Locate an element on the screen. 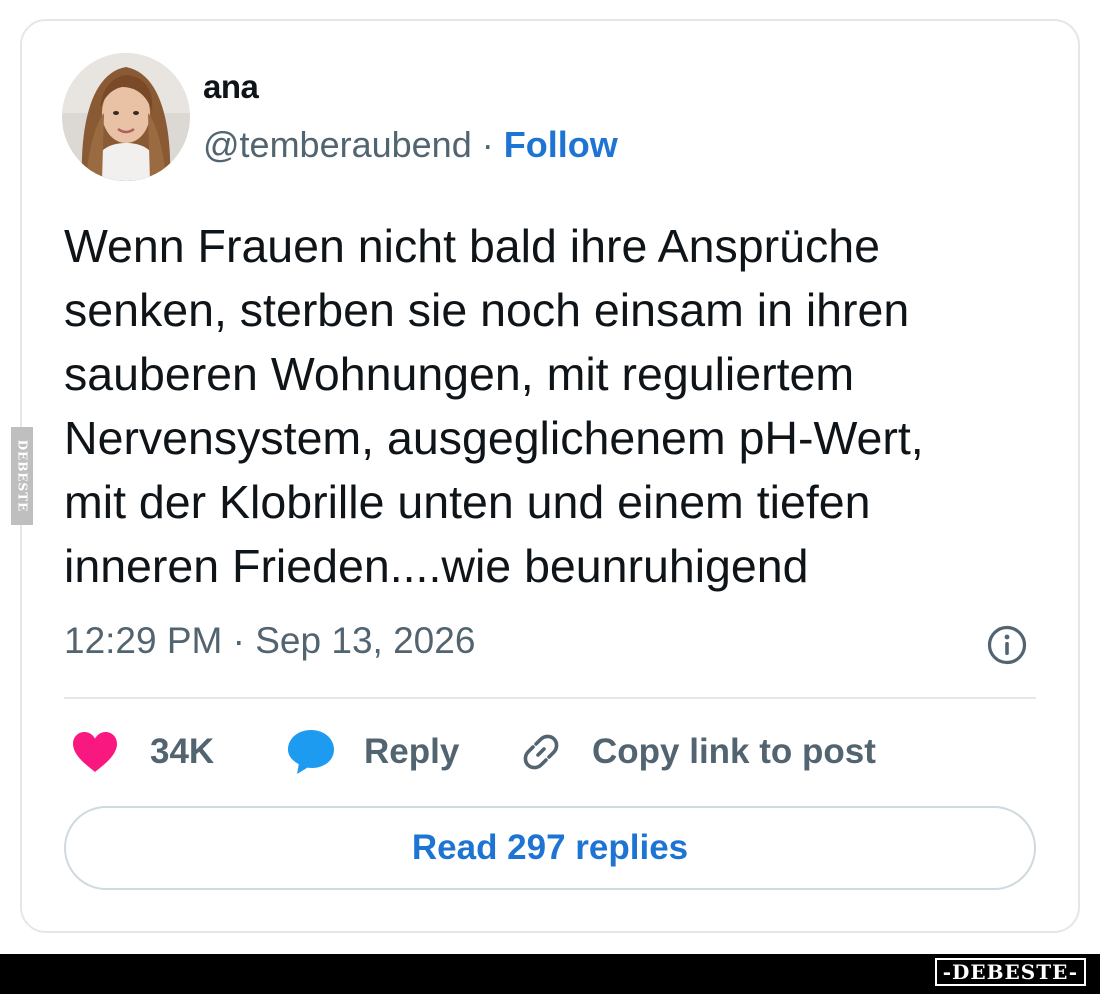  tweet-text-line: sauberen Wohnungen, mit reguliertem is located at coordinates (459, 374).